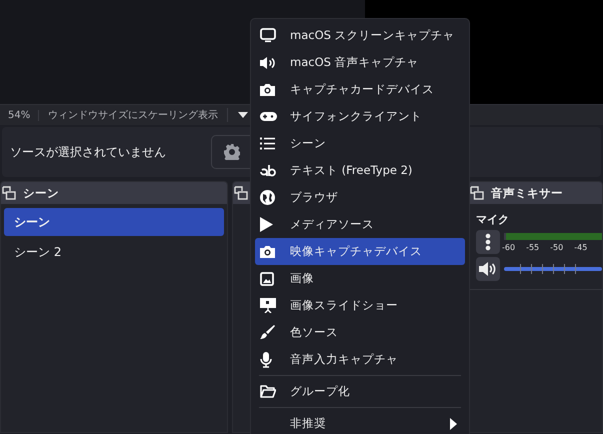 The height and width of the screenshot is (434, 603). What do you see at coordinates (268, 170) in the screenshot?
I see `text-format-icon` at bounding box center [268, 170].